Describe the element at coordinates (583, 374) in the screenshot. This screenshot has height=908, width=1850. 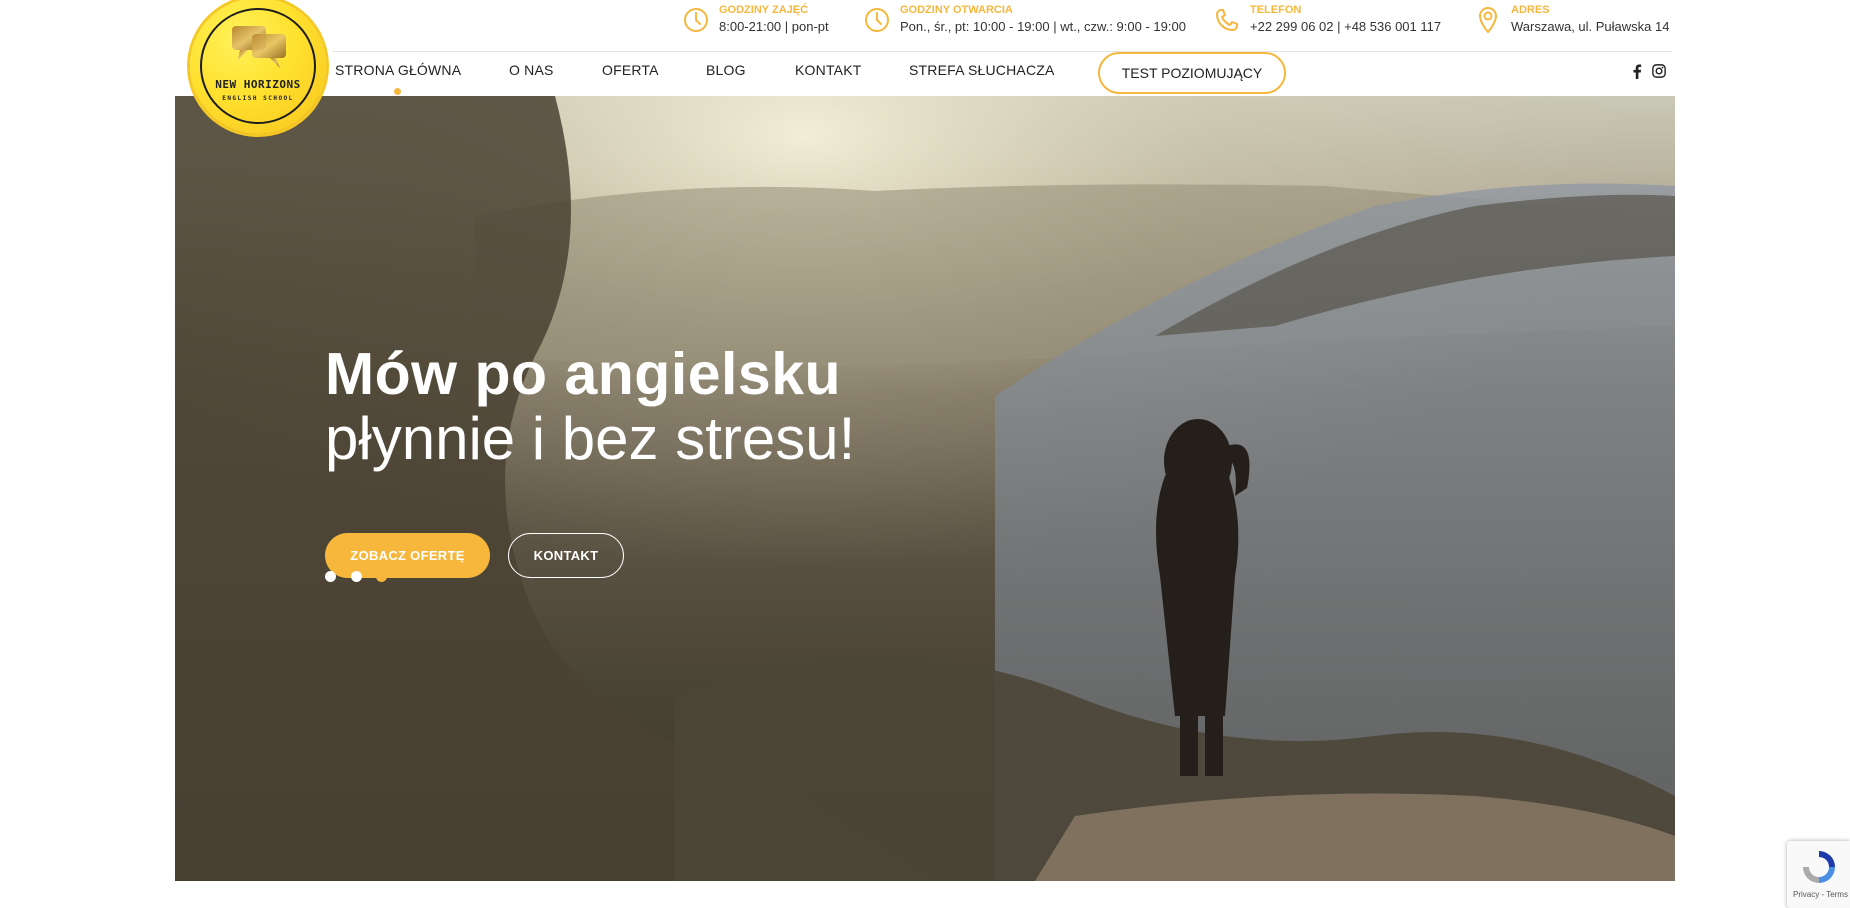
I see `hero-title: Mów po angielsku` at that location.